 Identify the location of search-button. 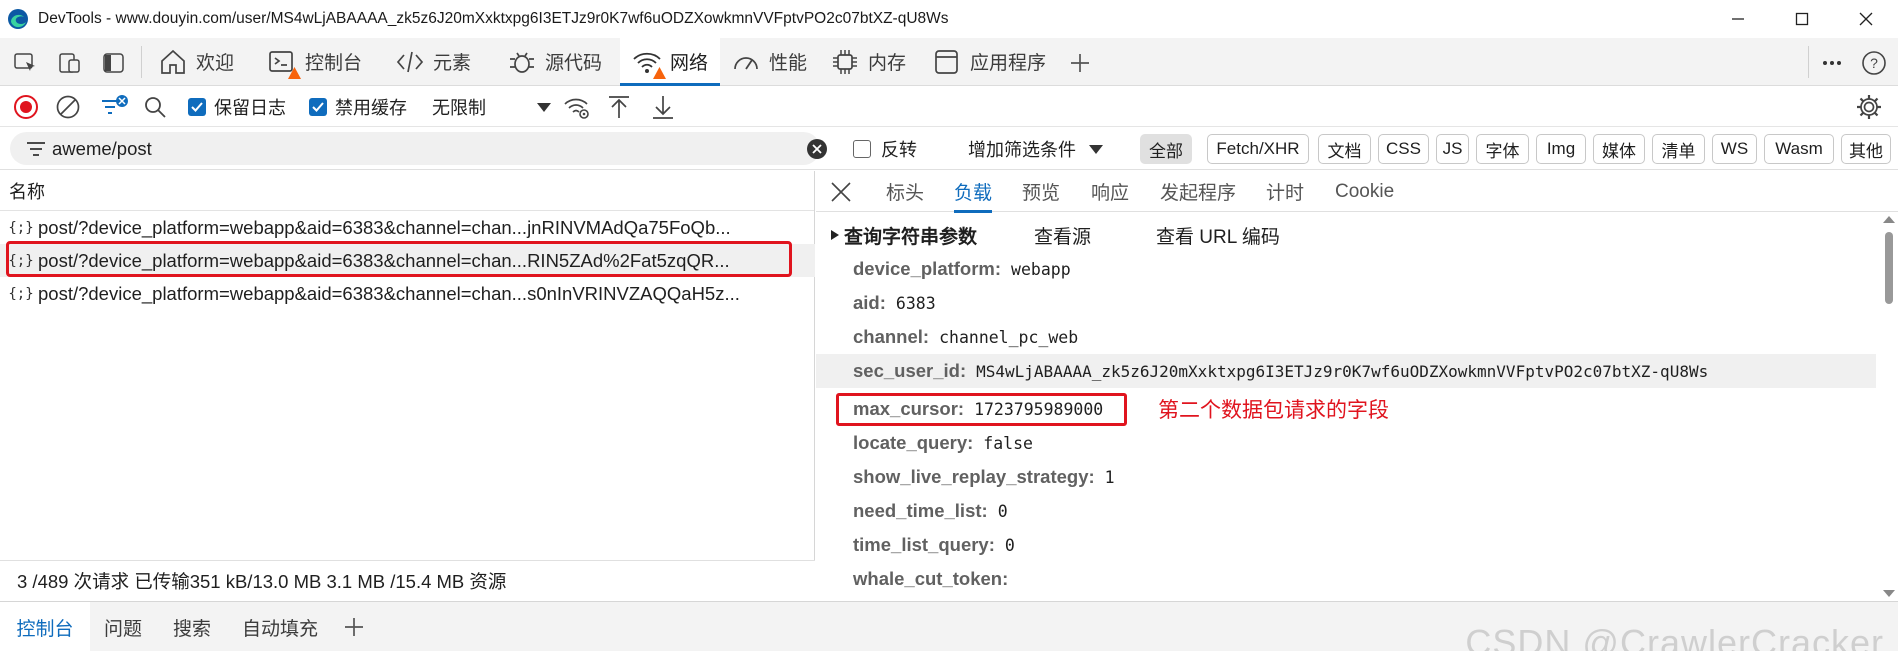
(155, 107).